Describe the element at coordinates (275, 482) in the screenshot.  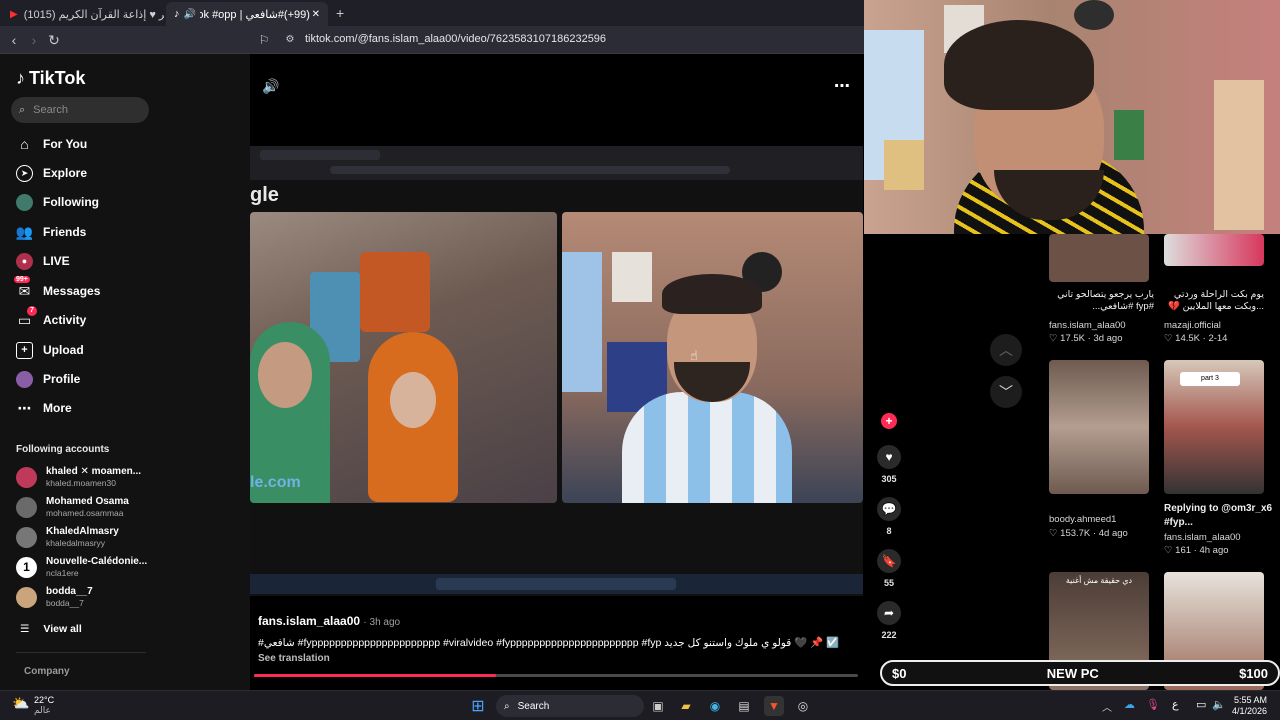
I see `site-logo-fragment-bottom: le.com` at that location.